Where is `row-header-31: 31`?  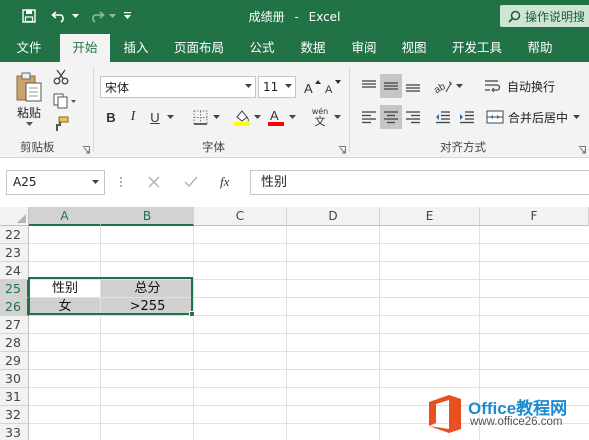
row-header-31: 31 is located at coordinates (14, 397).